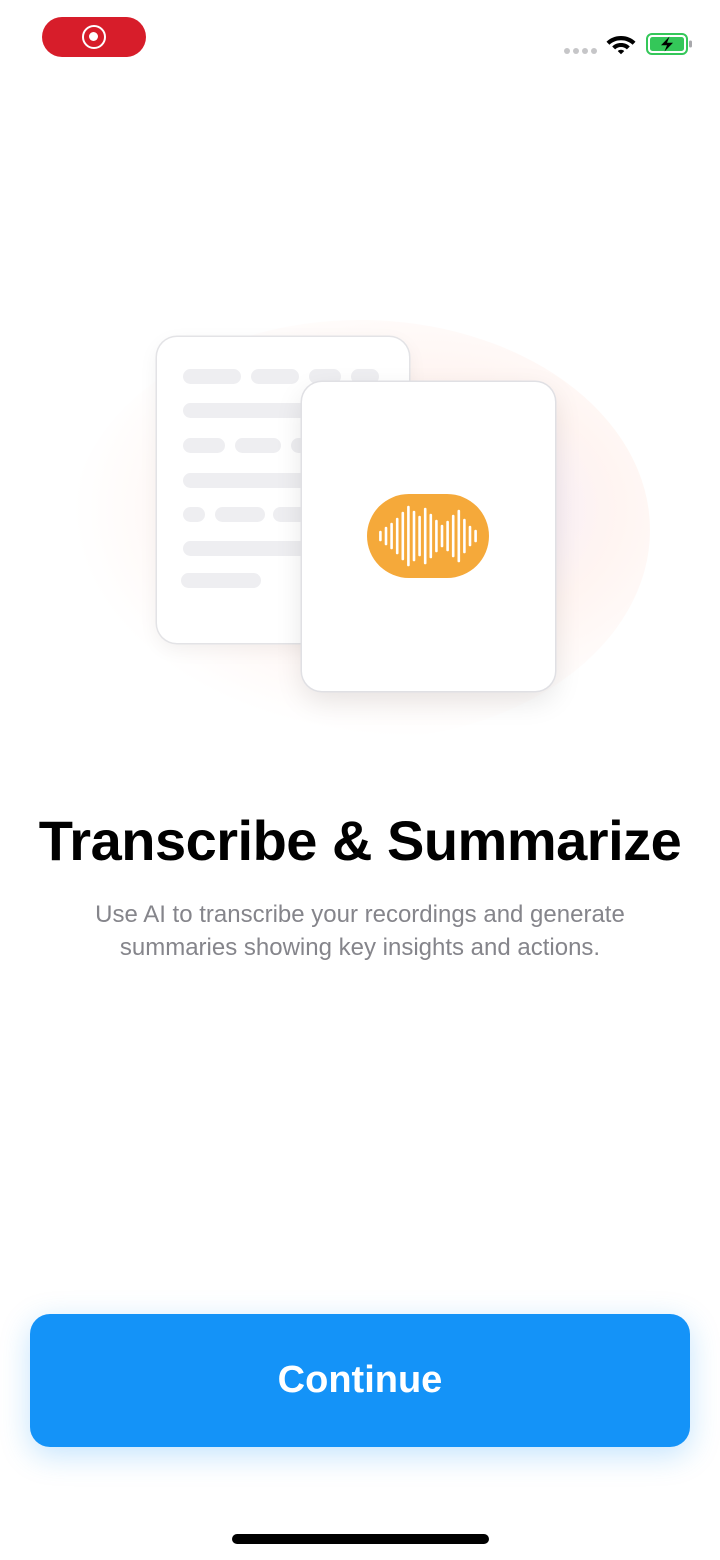  What do you see at coordinates (580, 51) in the screenshot?
I see `cellular-signal-icon` at bounding box center [580, 51].